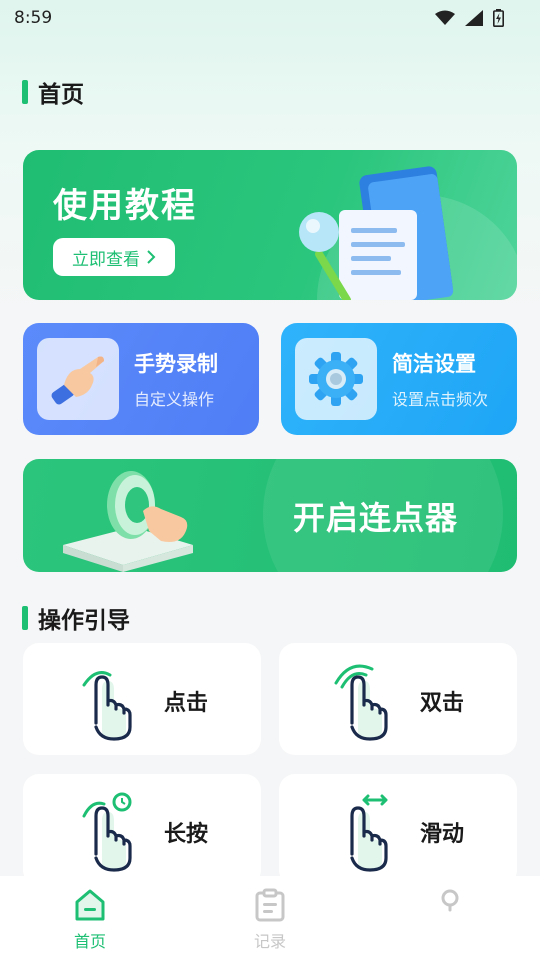 The width and height of the screenshot is (540, 960). Describe the element at coordinates (89, 941) in the screenshot. I see `tab-home-label: 首页` at that location.